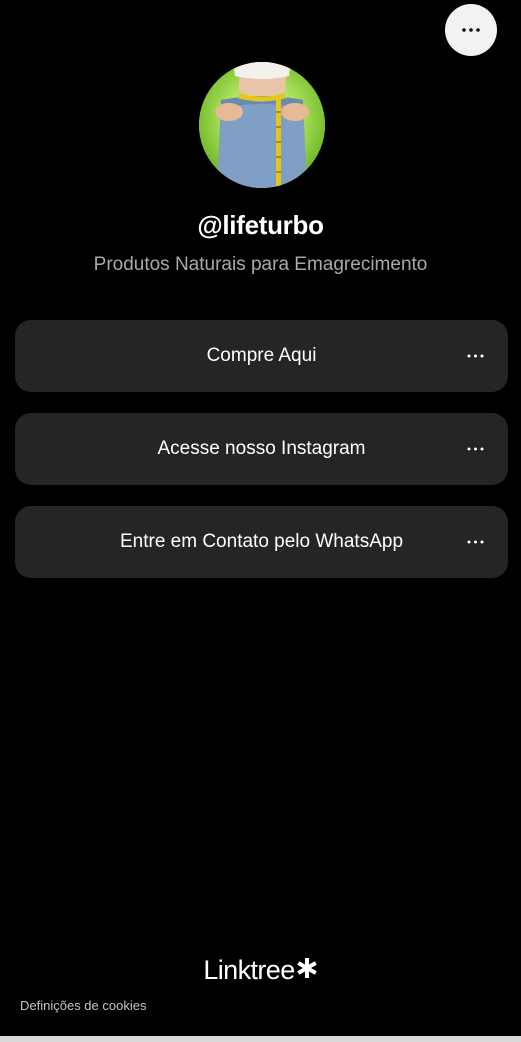 The height and width of the screenshot is (1042, 521). What do you see at coordinates (83, 1005) in the screenshot?
I see `cookie-settings-link: Definições de cookies` at bounding box center [83, 1005].